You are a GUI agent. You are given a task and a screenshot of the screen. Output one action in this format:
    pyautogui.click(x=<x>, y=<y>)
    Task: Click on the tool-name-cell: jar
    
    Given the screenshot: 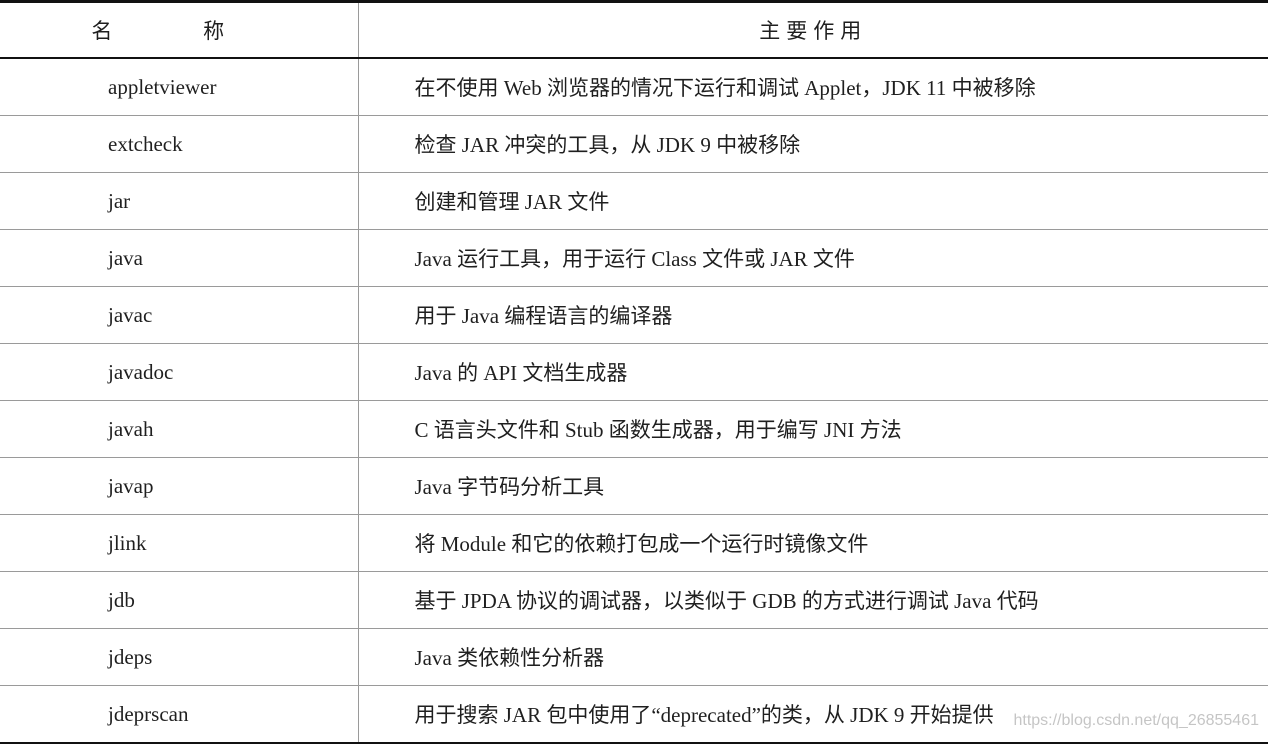 What is the action you would take?
    pyautogui.click(x=179, y=201)
    